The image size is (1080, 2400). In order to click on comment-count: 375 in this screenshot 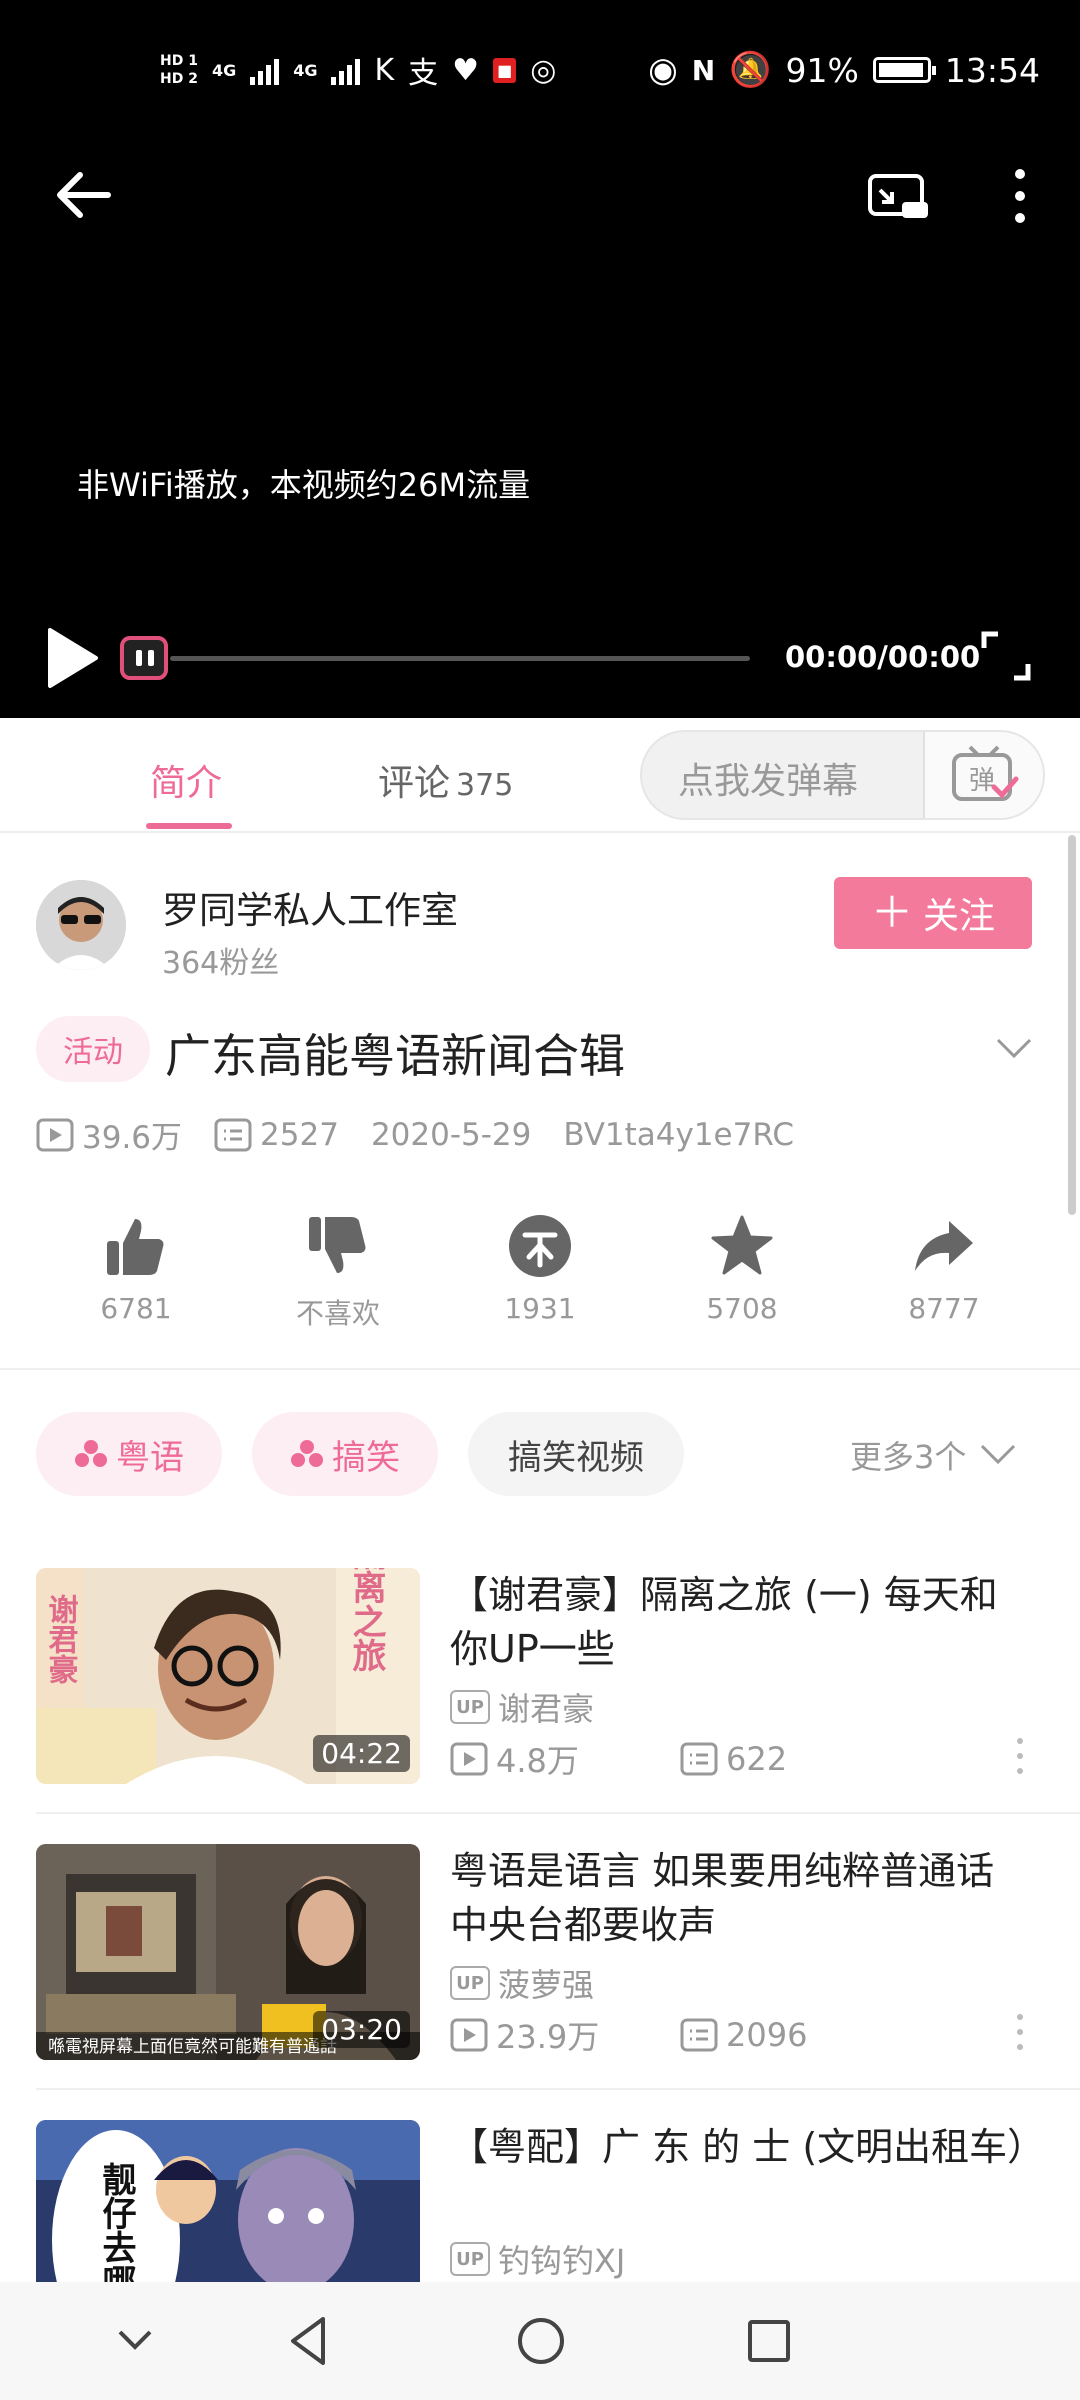, I will do `click(485, 785)`.